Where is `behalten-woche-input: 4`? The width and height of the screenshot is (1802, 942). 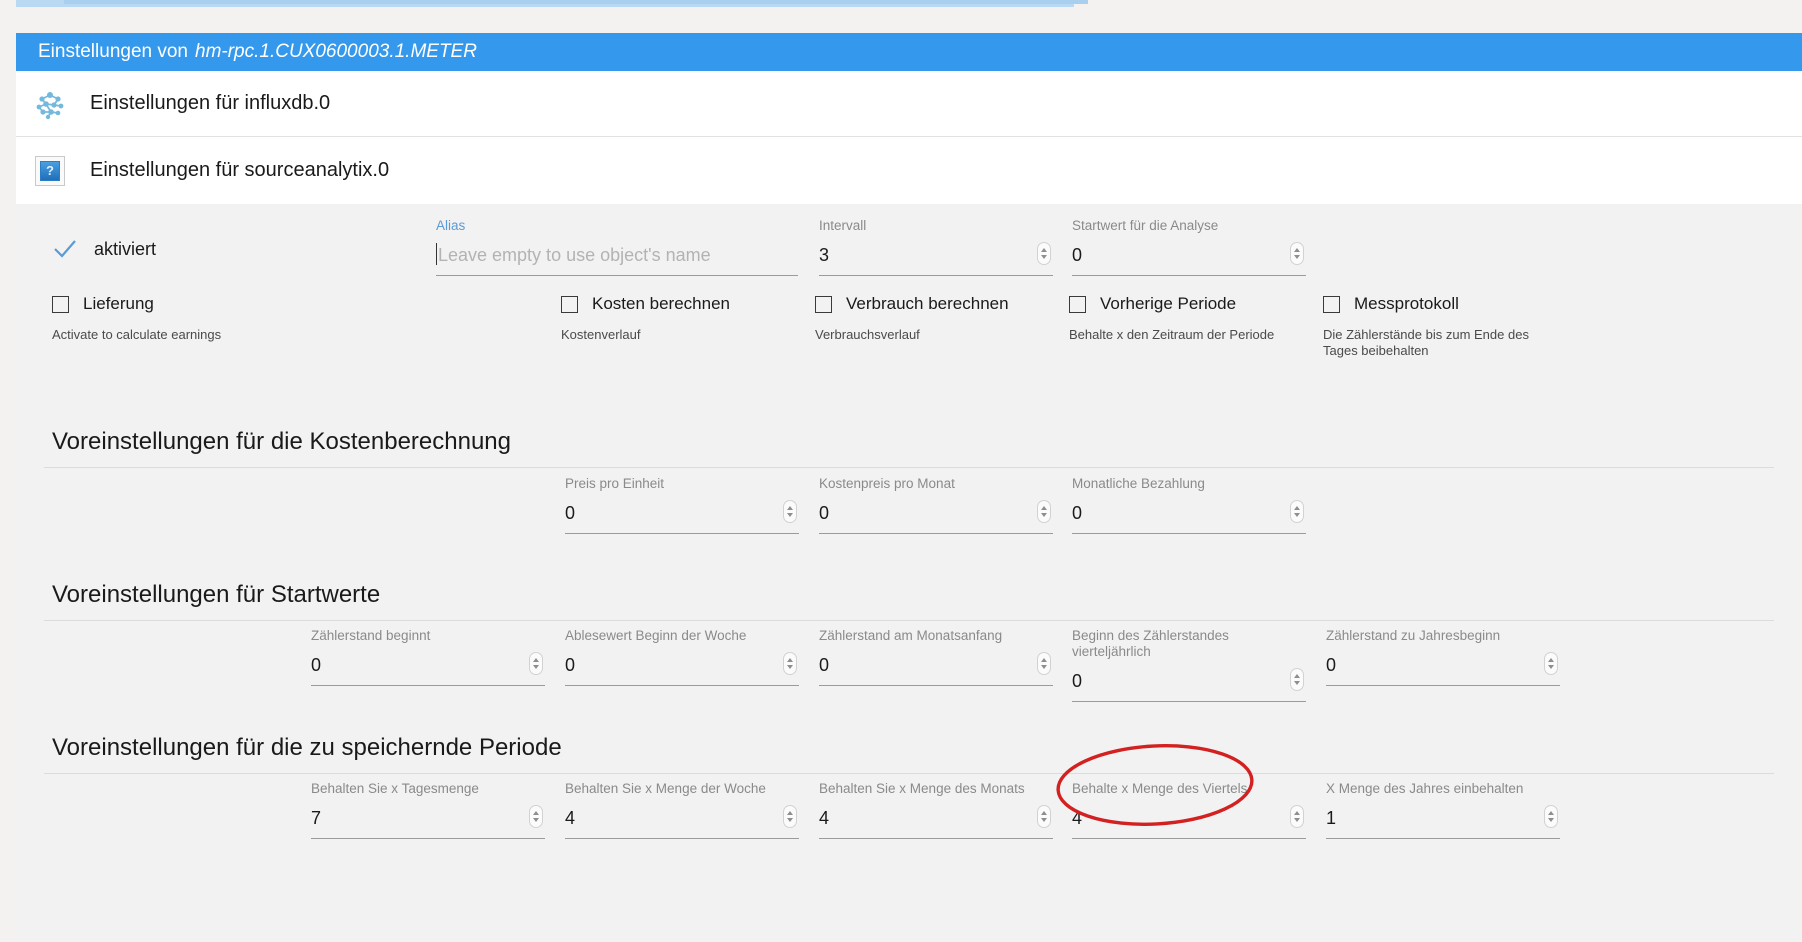 behalten-woche-input: 4 is located at coordinates (570, 817).